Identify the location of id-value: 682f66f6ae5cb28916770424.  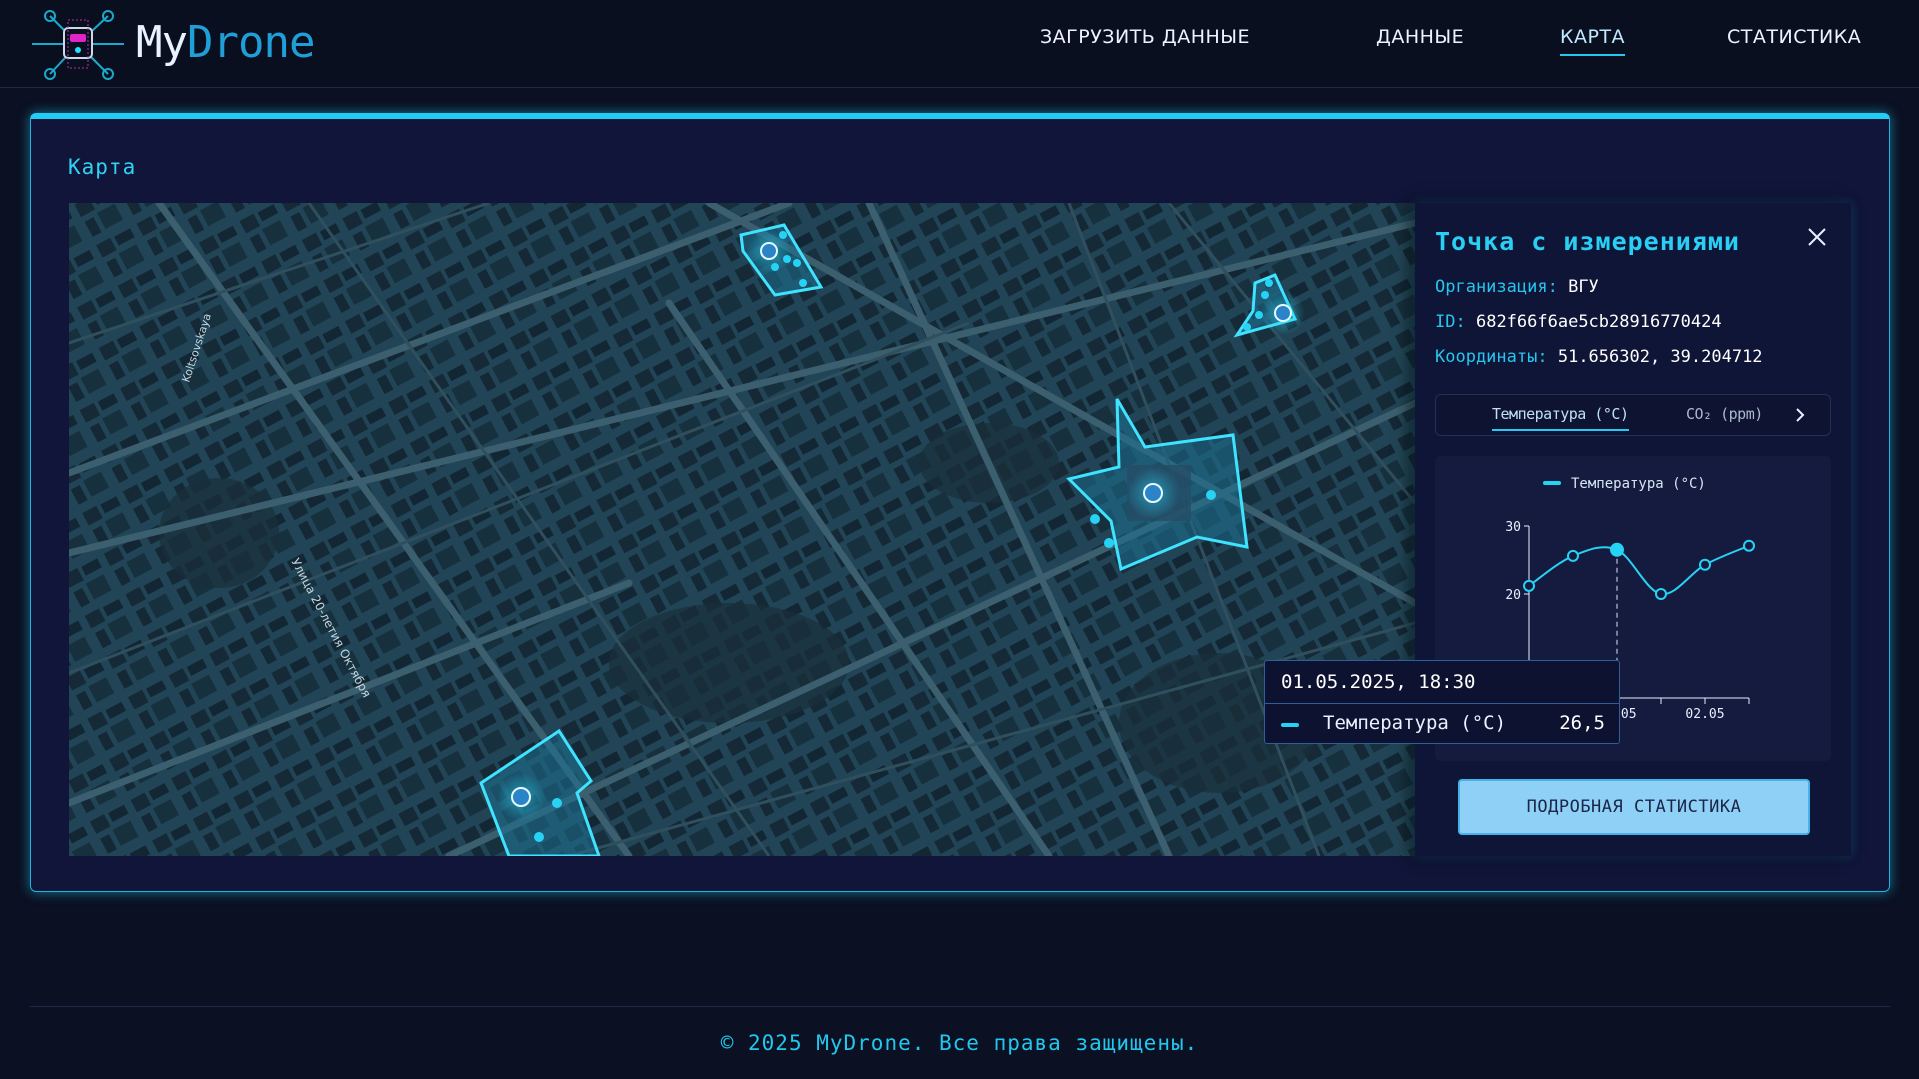
(1598, 322).